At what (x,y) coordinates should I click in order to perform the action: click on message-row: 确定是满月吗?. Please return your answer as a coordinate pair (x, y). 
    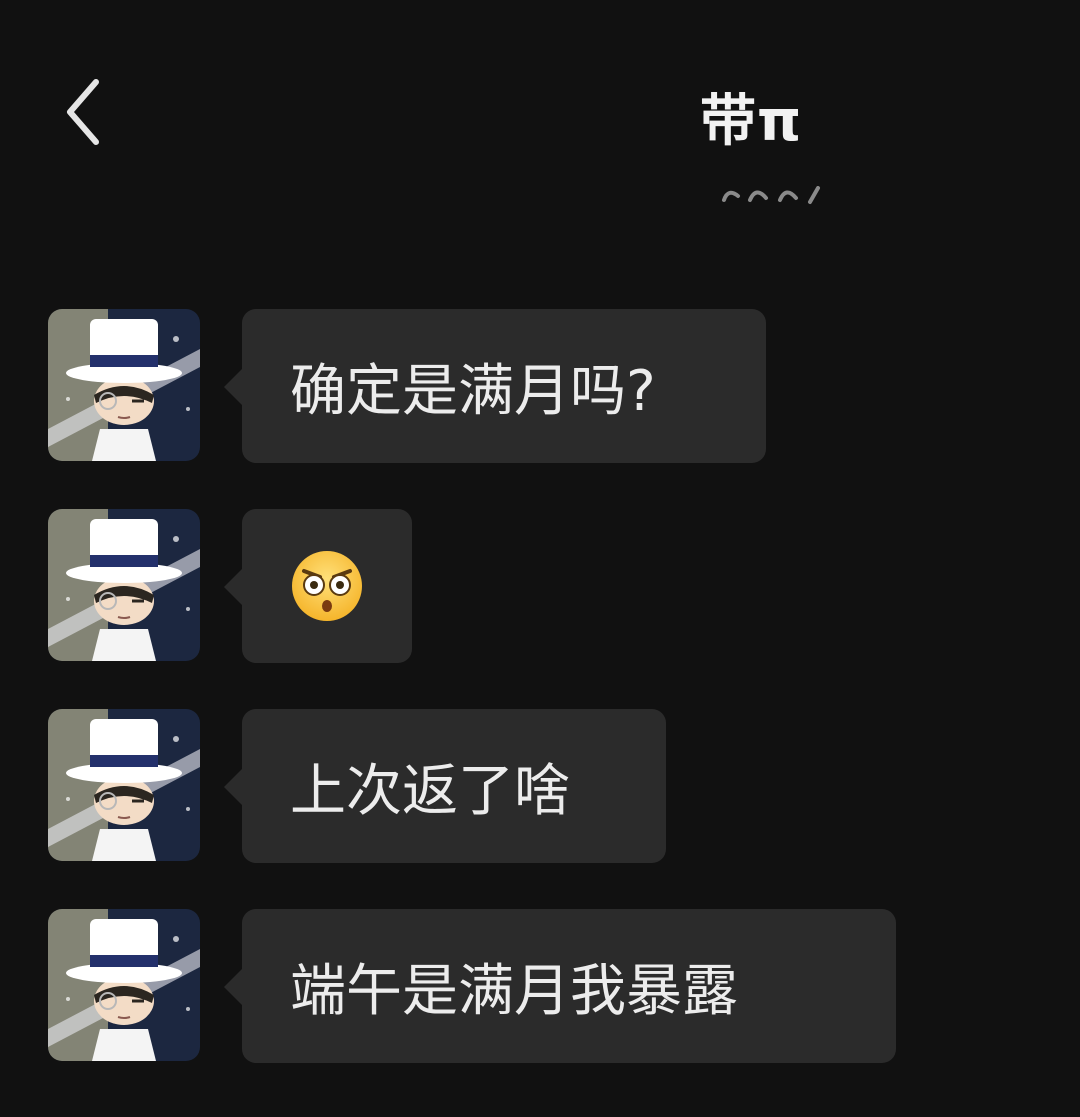
    Looking at the image, I should click on (408, 386).